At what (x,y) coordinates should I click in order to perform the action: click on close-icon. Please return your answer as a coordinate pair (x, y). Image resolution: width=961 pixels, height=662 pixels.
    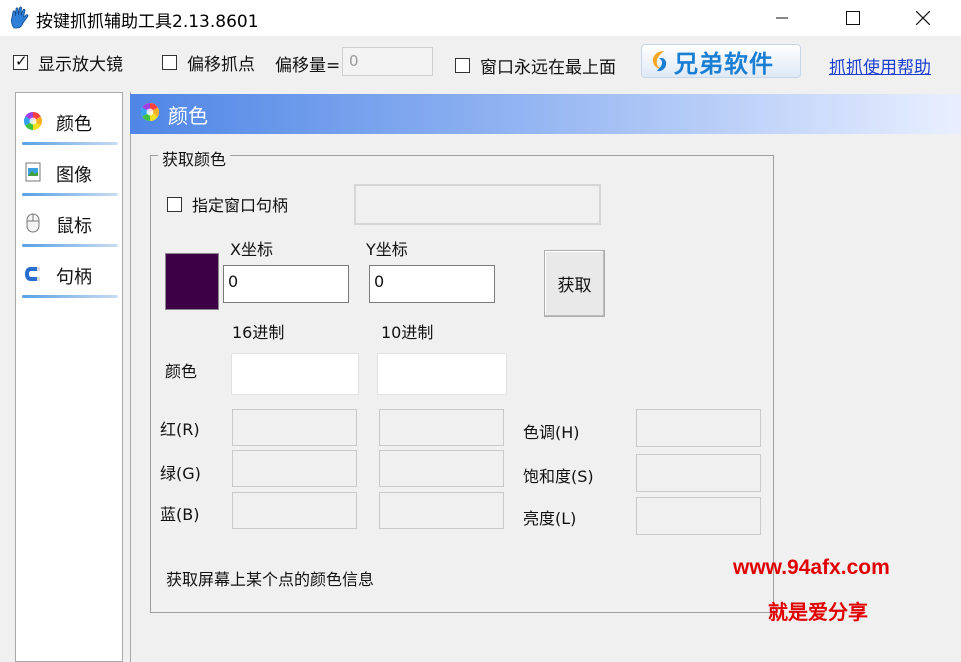
    Looking at the image, I should click on (923, 18).